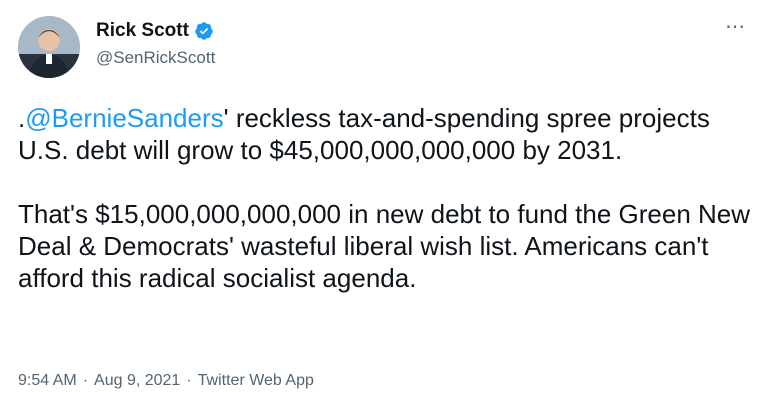  Describe the element at coordinates (735, 27) in the screenshot. I see `more-options-icon: ⋯` at that location.